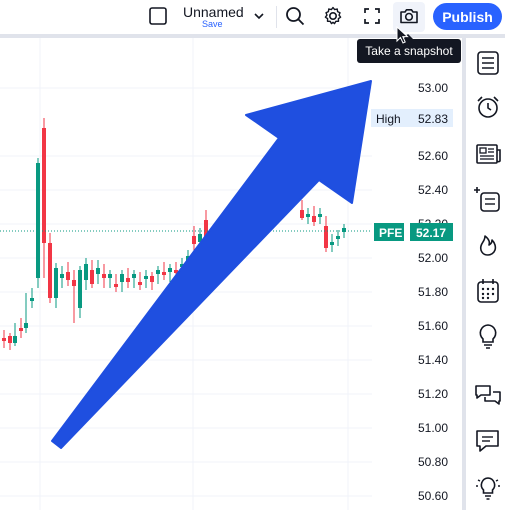  I want to click on price-tick-label: 52.00, so click(433, 258).